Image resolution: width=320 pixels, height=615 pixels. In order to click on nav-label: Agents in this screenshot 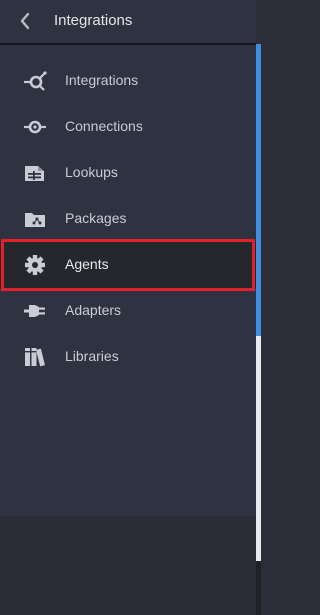, I will do `click(87, 264)`.